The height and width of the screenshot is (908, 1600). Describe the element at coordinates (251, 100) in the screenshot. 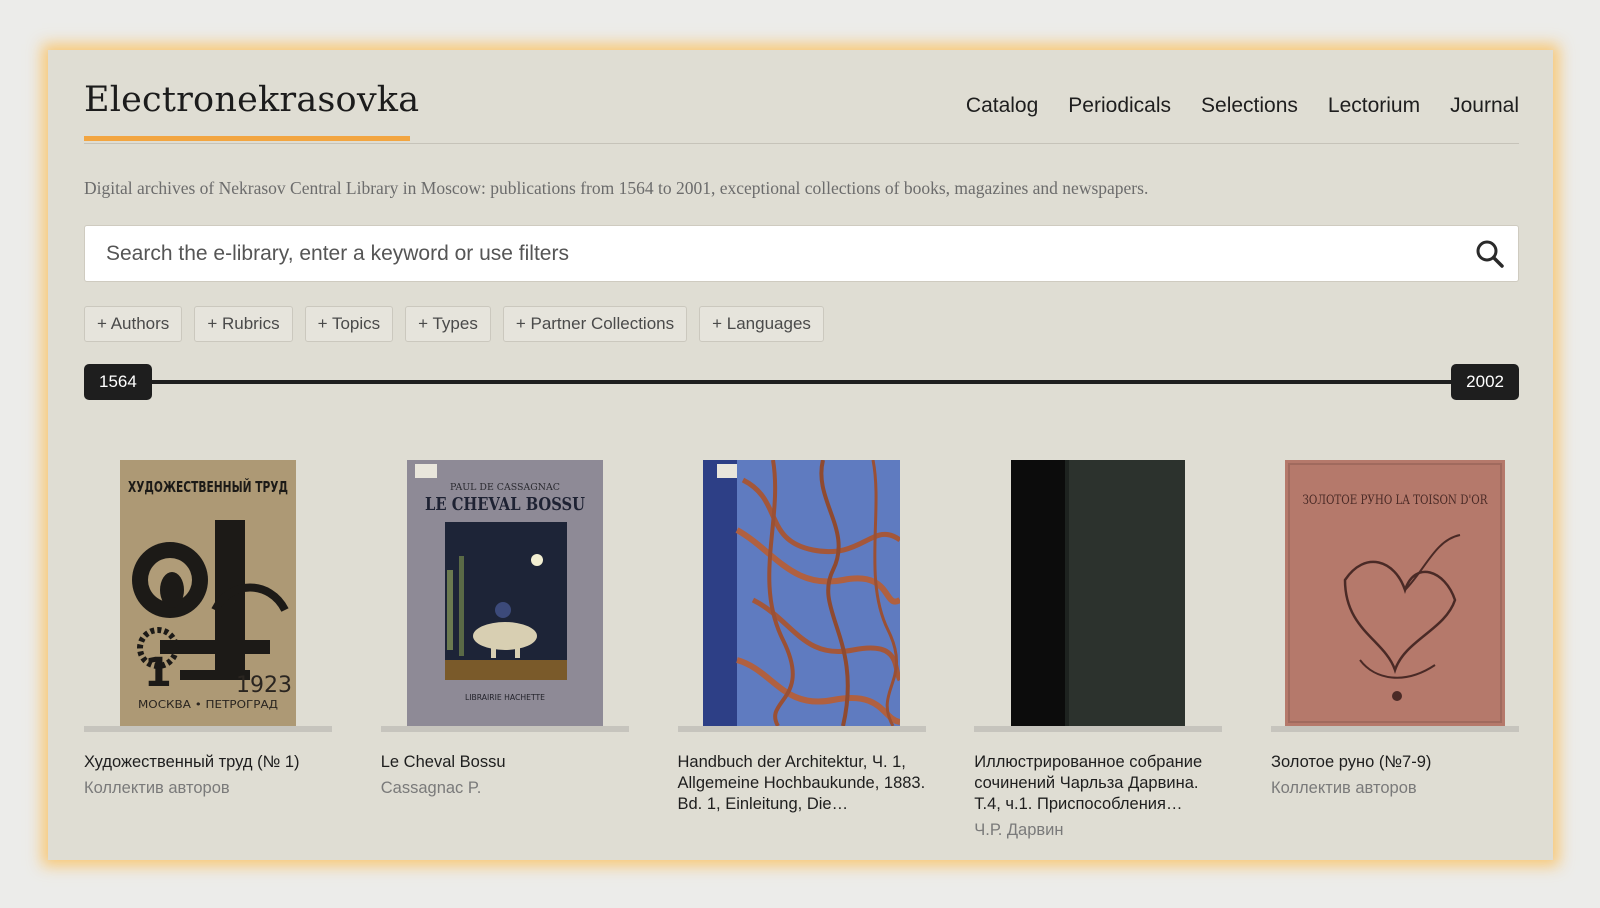

I see `site-logo: Electronekrasovka` at that location.